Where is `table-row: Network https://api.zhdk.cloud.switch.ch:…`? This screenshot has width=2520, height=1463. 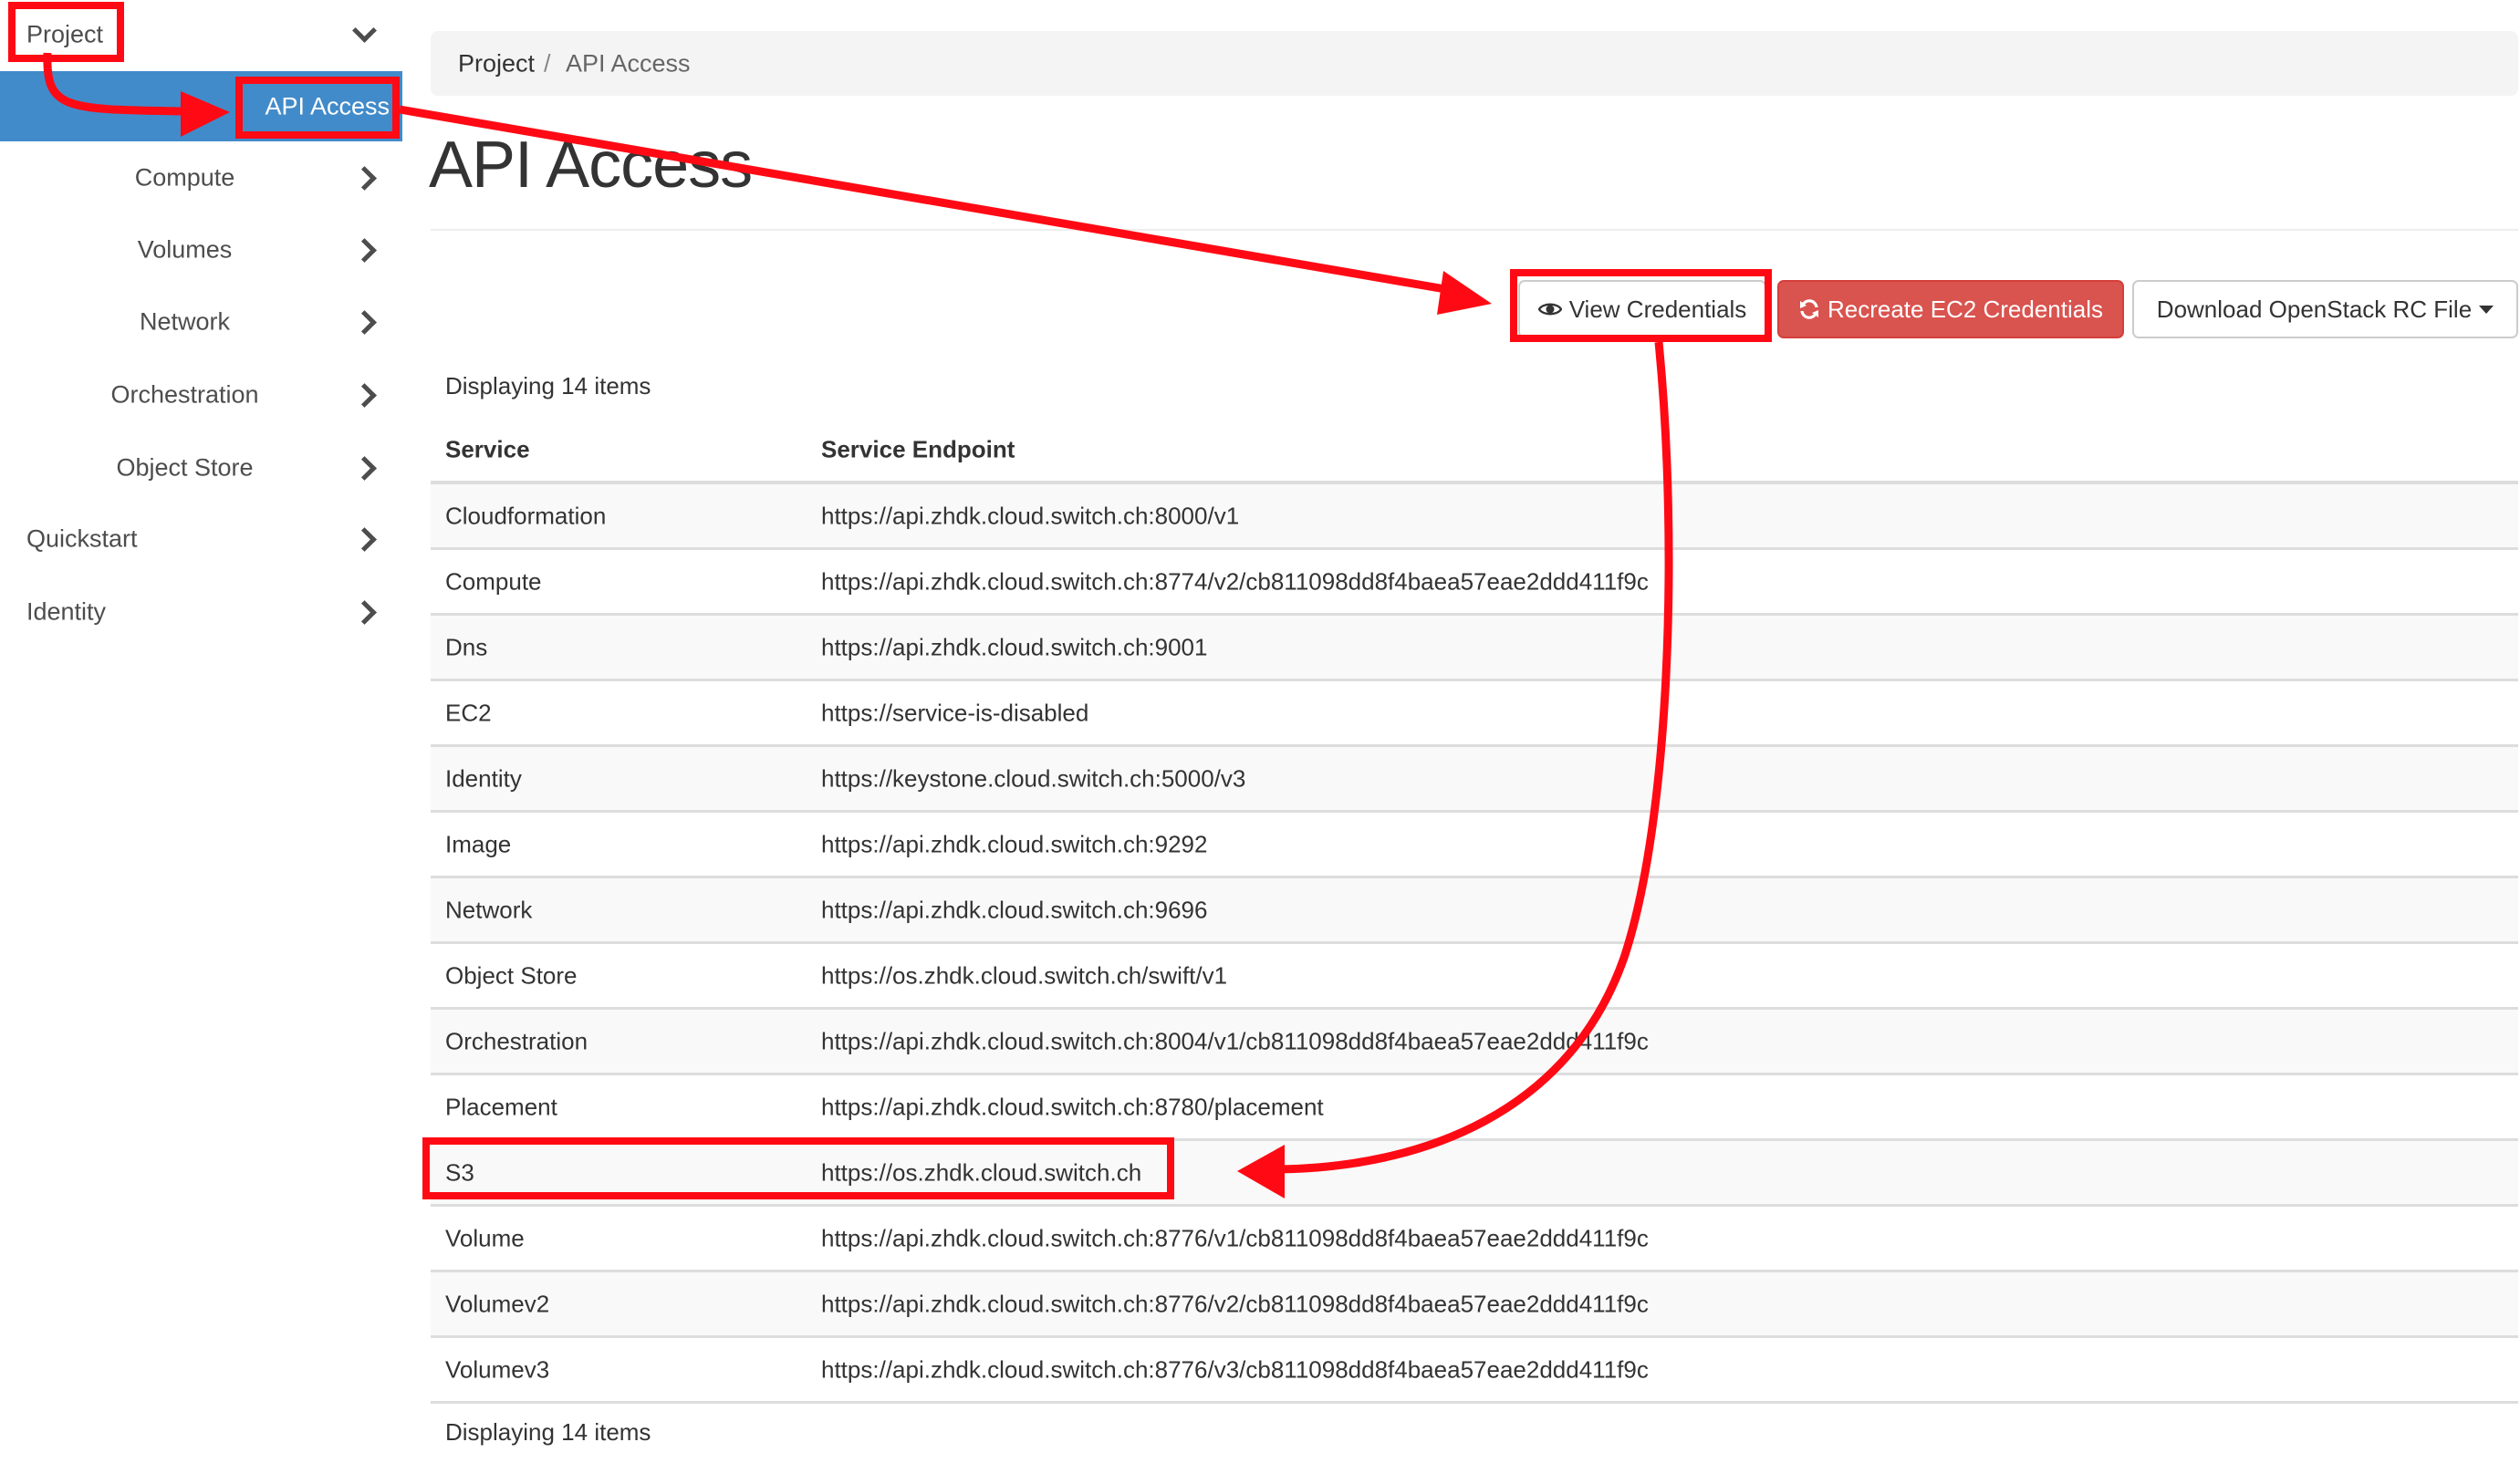
table-row: Network https://api.zhdk.cloud.switch.ch:… is located at coordinates (1474, 911).